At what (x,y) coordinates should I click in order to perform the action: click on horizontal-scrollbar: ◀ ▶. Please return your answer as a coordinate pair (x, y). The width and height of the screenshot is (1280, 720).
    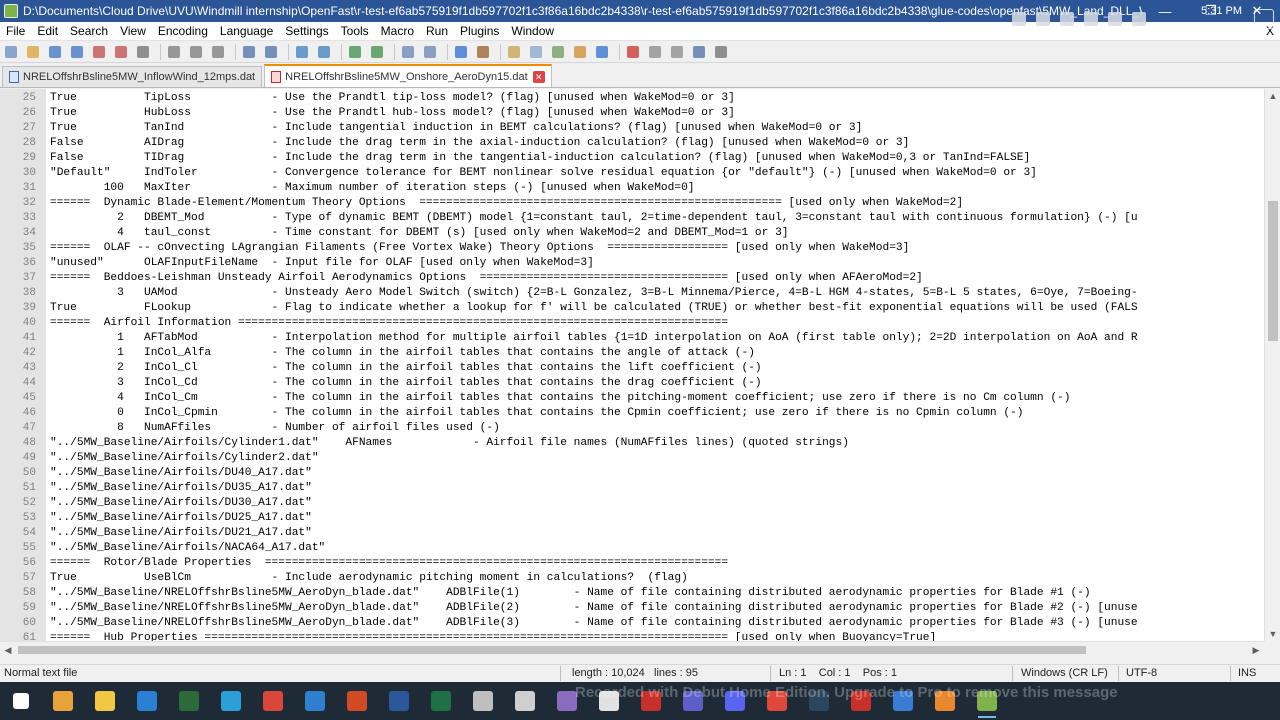
    Looking at the image, I should click on (632, 649).